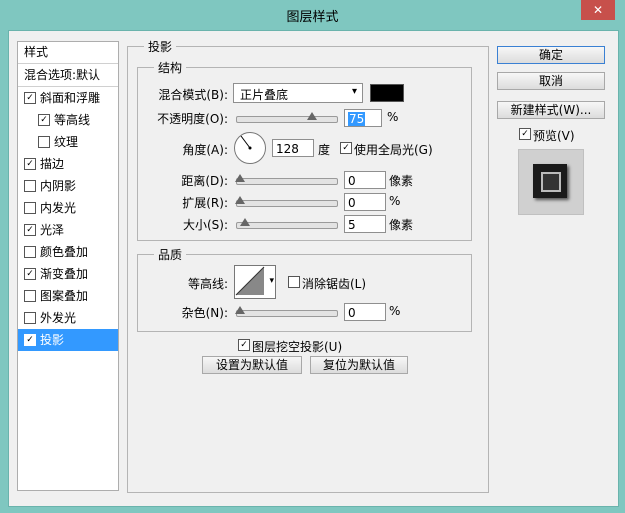 The image size is (625, 513). Describe the element at coordinates (352, 225) in the screenshot. I see `size-value: 5` at that location.